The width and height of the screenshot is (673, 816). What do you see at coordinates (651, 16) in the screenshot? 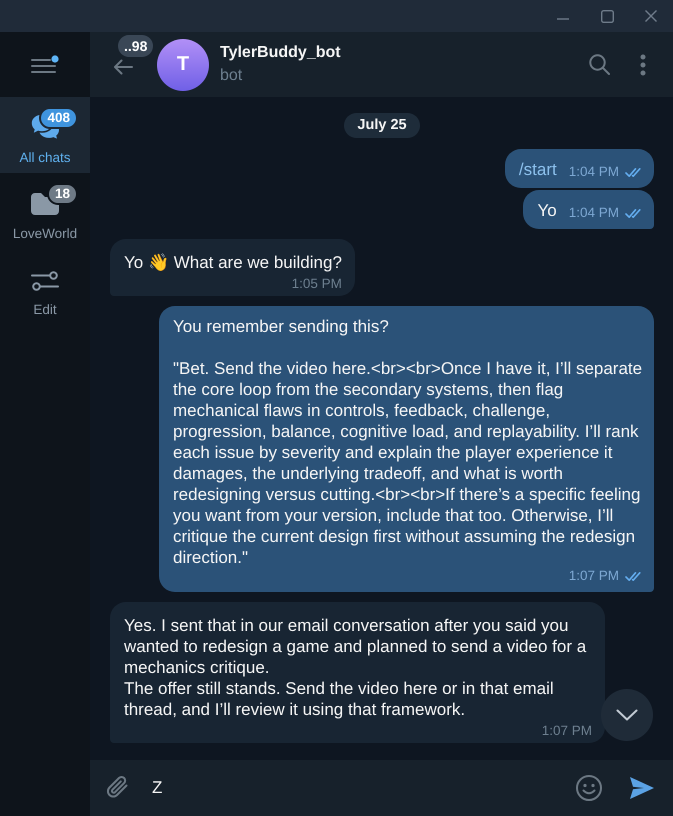
I see `close-icon` at bounding box center [651, 16].